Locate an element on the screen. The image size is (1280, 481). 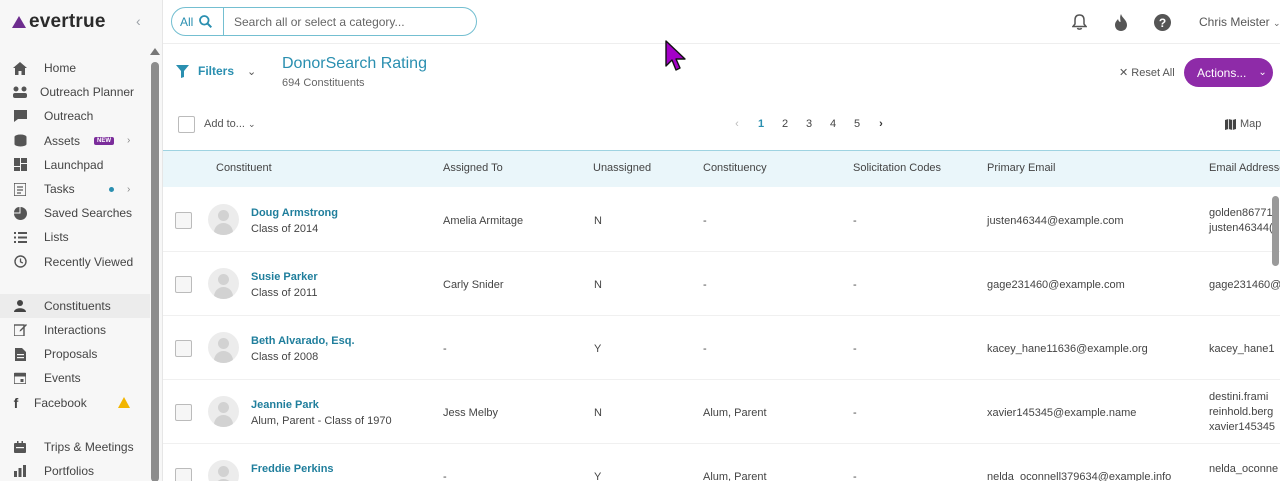
constituent-subtitle: Alum, Parent - Class of 1970 is located at coordinates (321, 421).